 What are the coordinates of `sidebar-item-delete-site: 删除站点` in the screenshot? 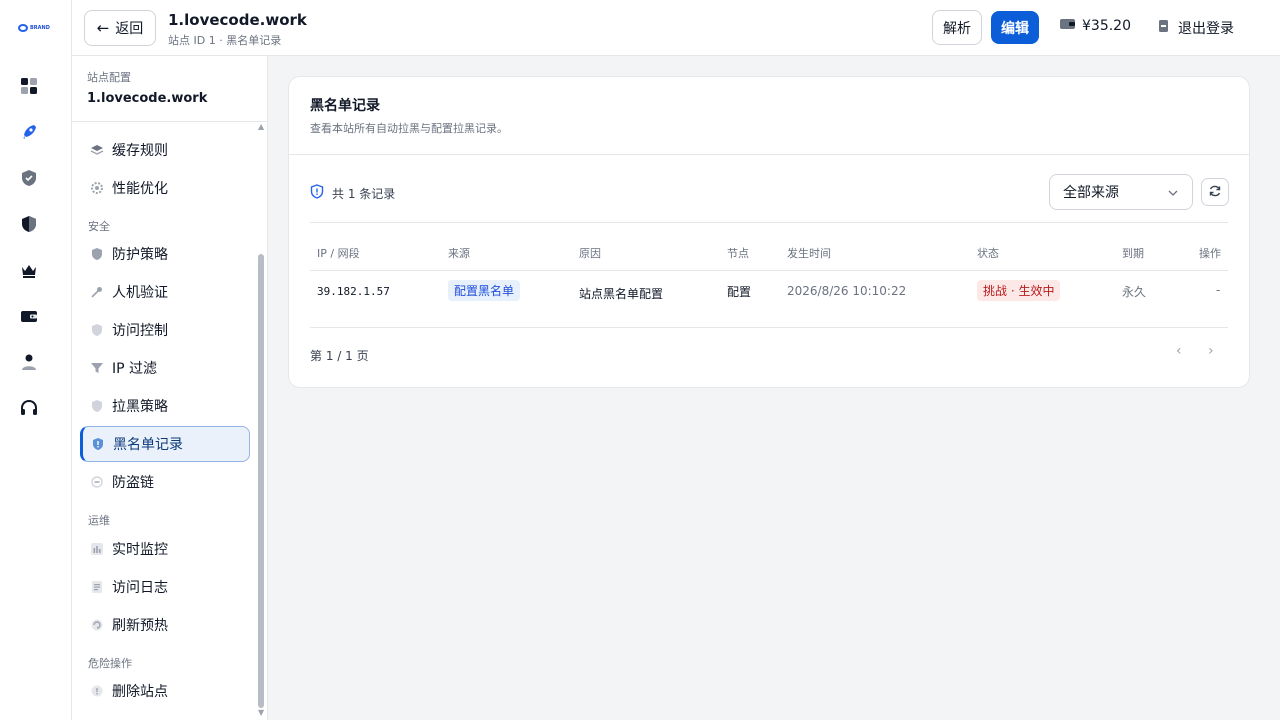 It's located at (165, 691).